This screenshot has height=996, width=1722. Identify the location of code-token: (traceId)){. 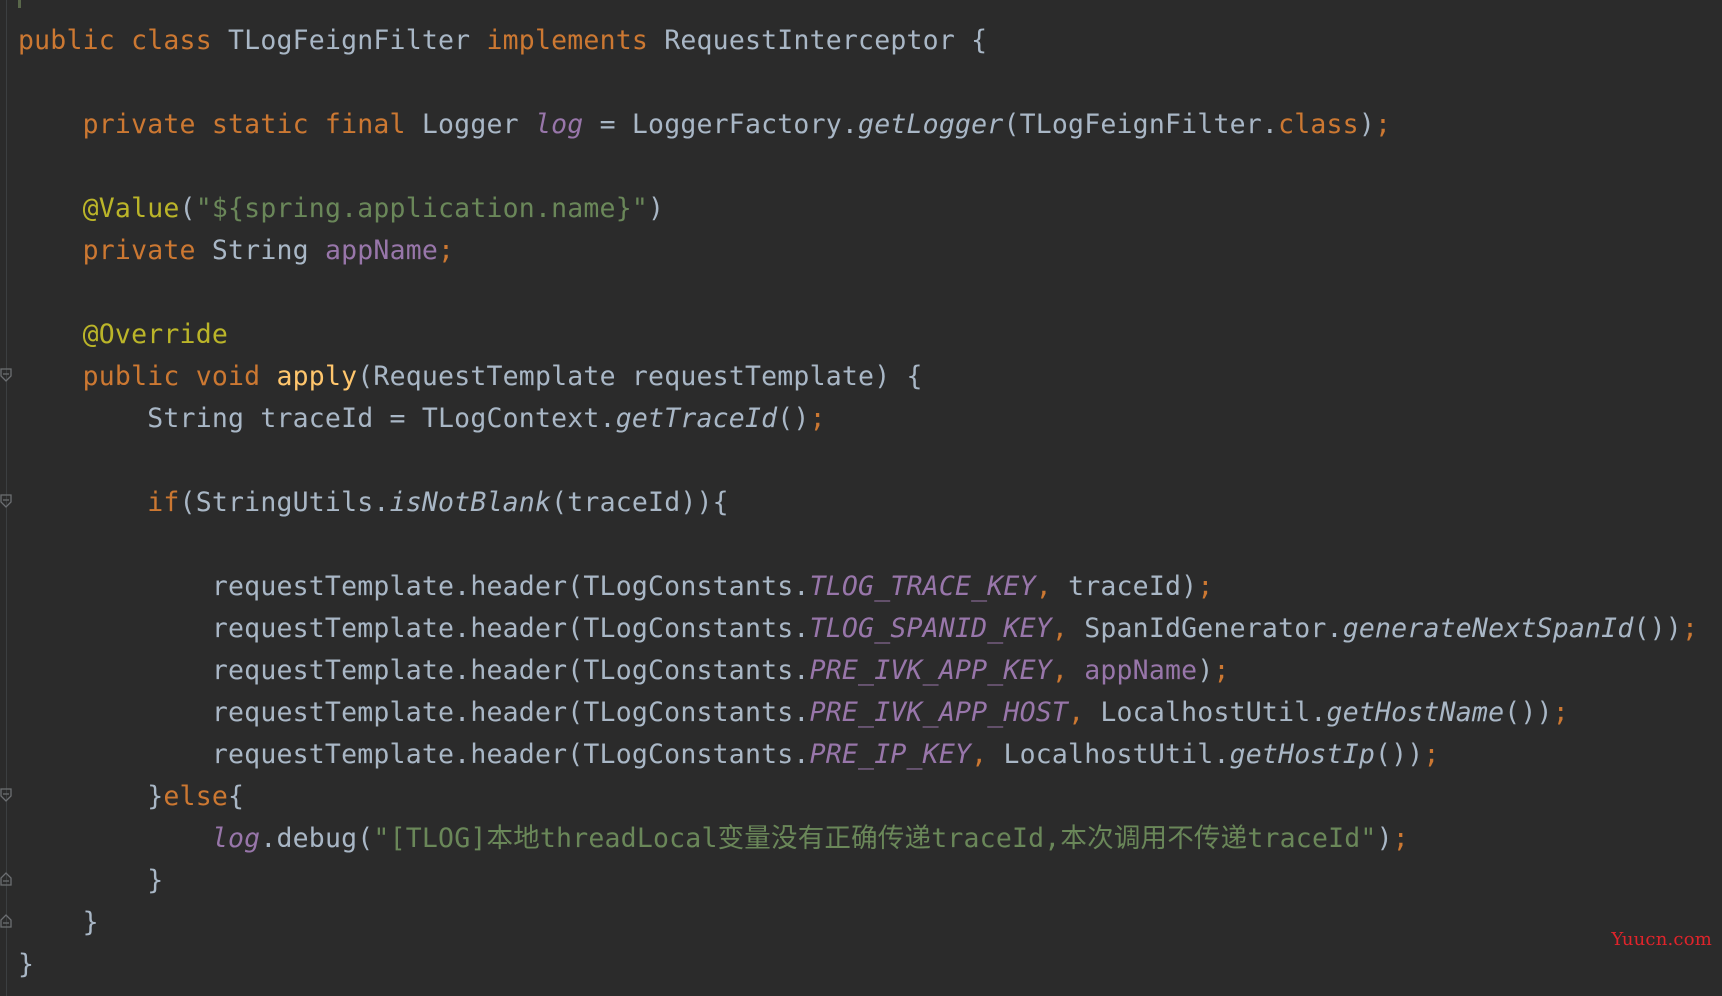
(640, 502).